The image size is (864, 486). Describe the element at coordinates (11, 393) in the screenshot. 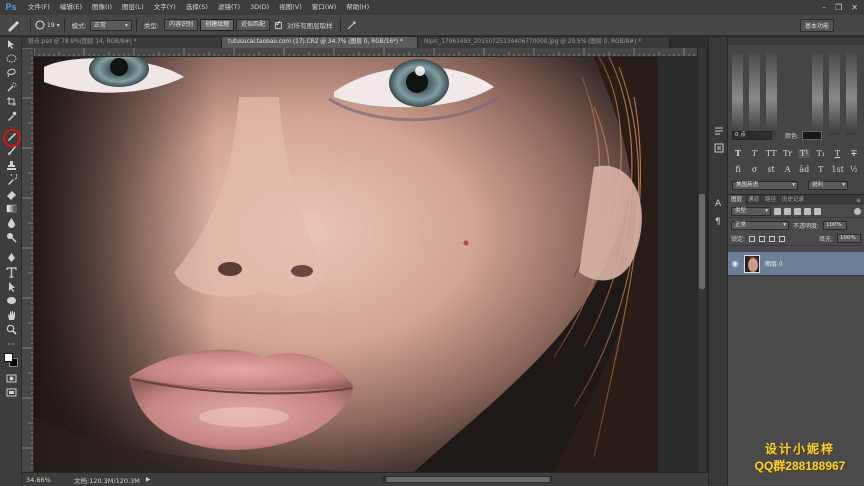

I see `screen-mode-button` at that location.